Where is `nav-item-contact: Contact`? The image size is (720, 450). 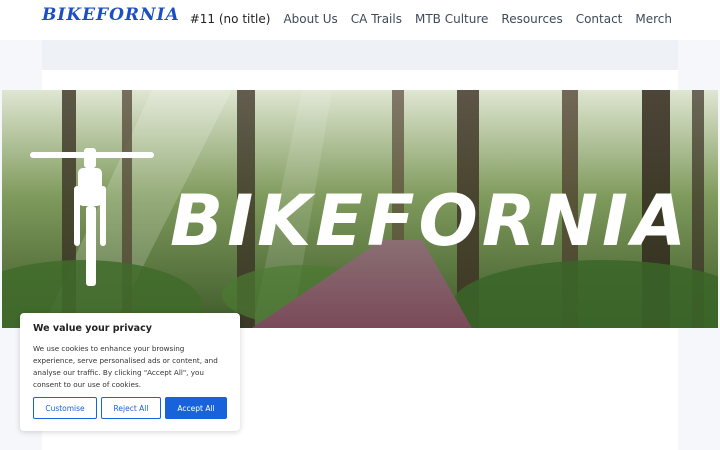
nav-item-contact: Contact is located at coordinates (599, 19).